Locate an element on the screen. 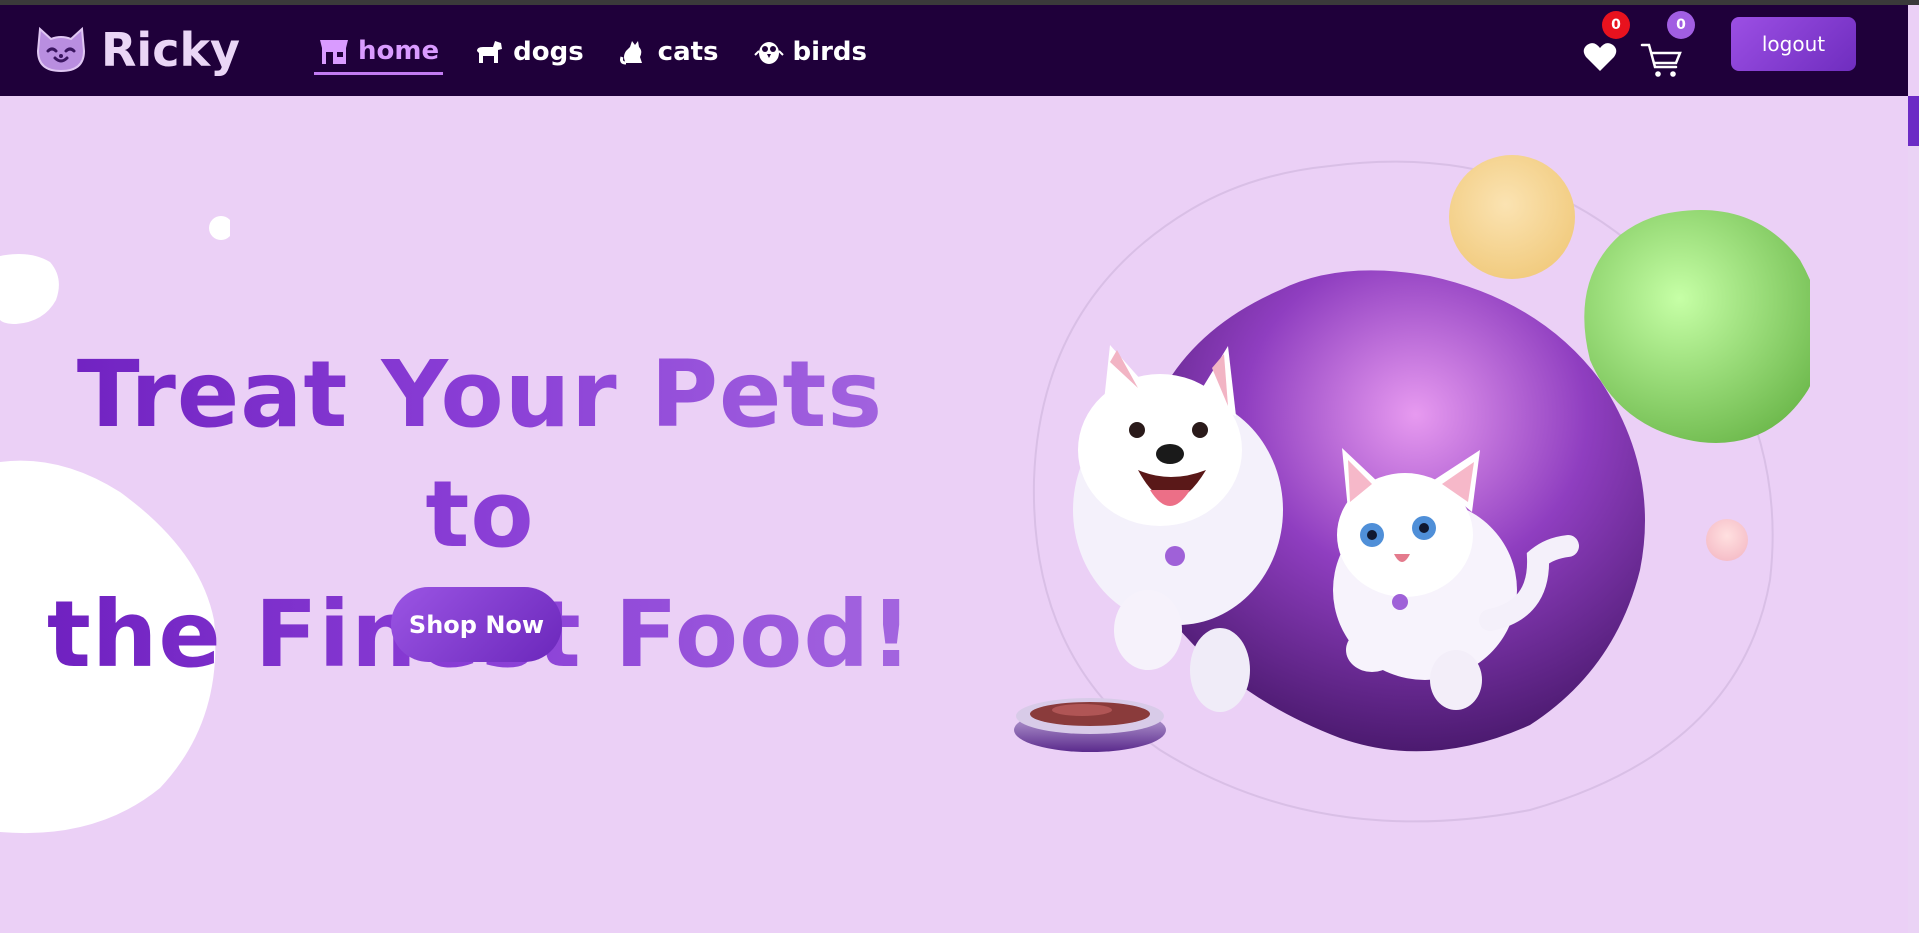  nav-item-home: home is located at coordinates (379, 52).